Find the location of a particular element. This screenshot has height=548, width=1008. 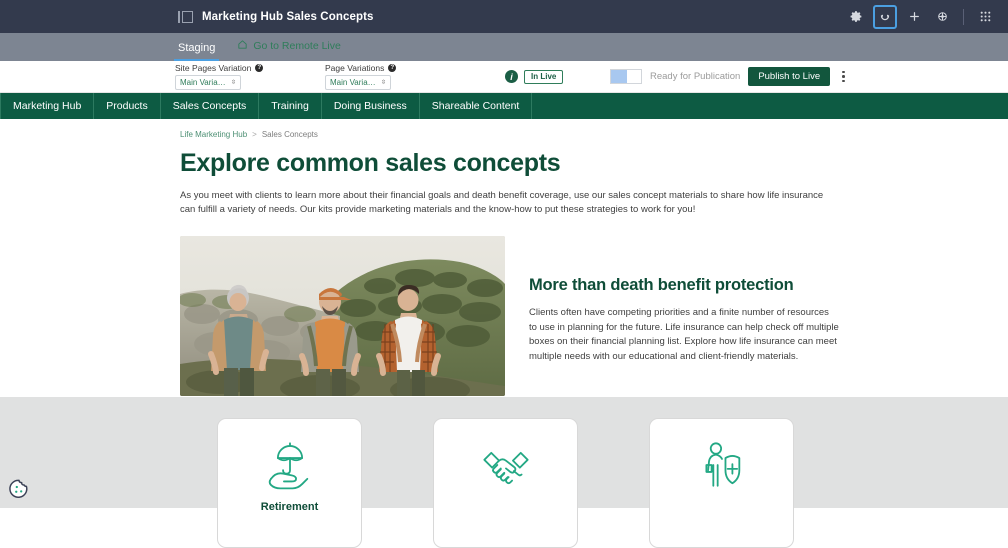

site-pages-info-icon: ? is located at coordinates (259, 68).